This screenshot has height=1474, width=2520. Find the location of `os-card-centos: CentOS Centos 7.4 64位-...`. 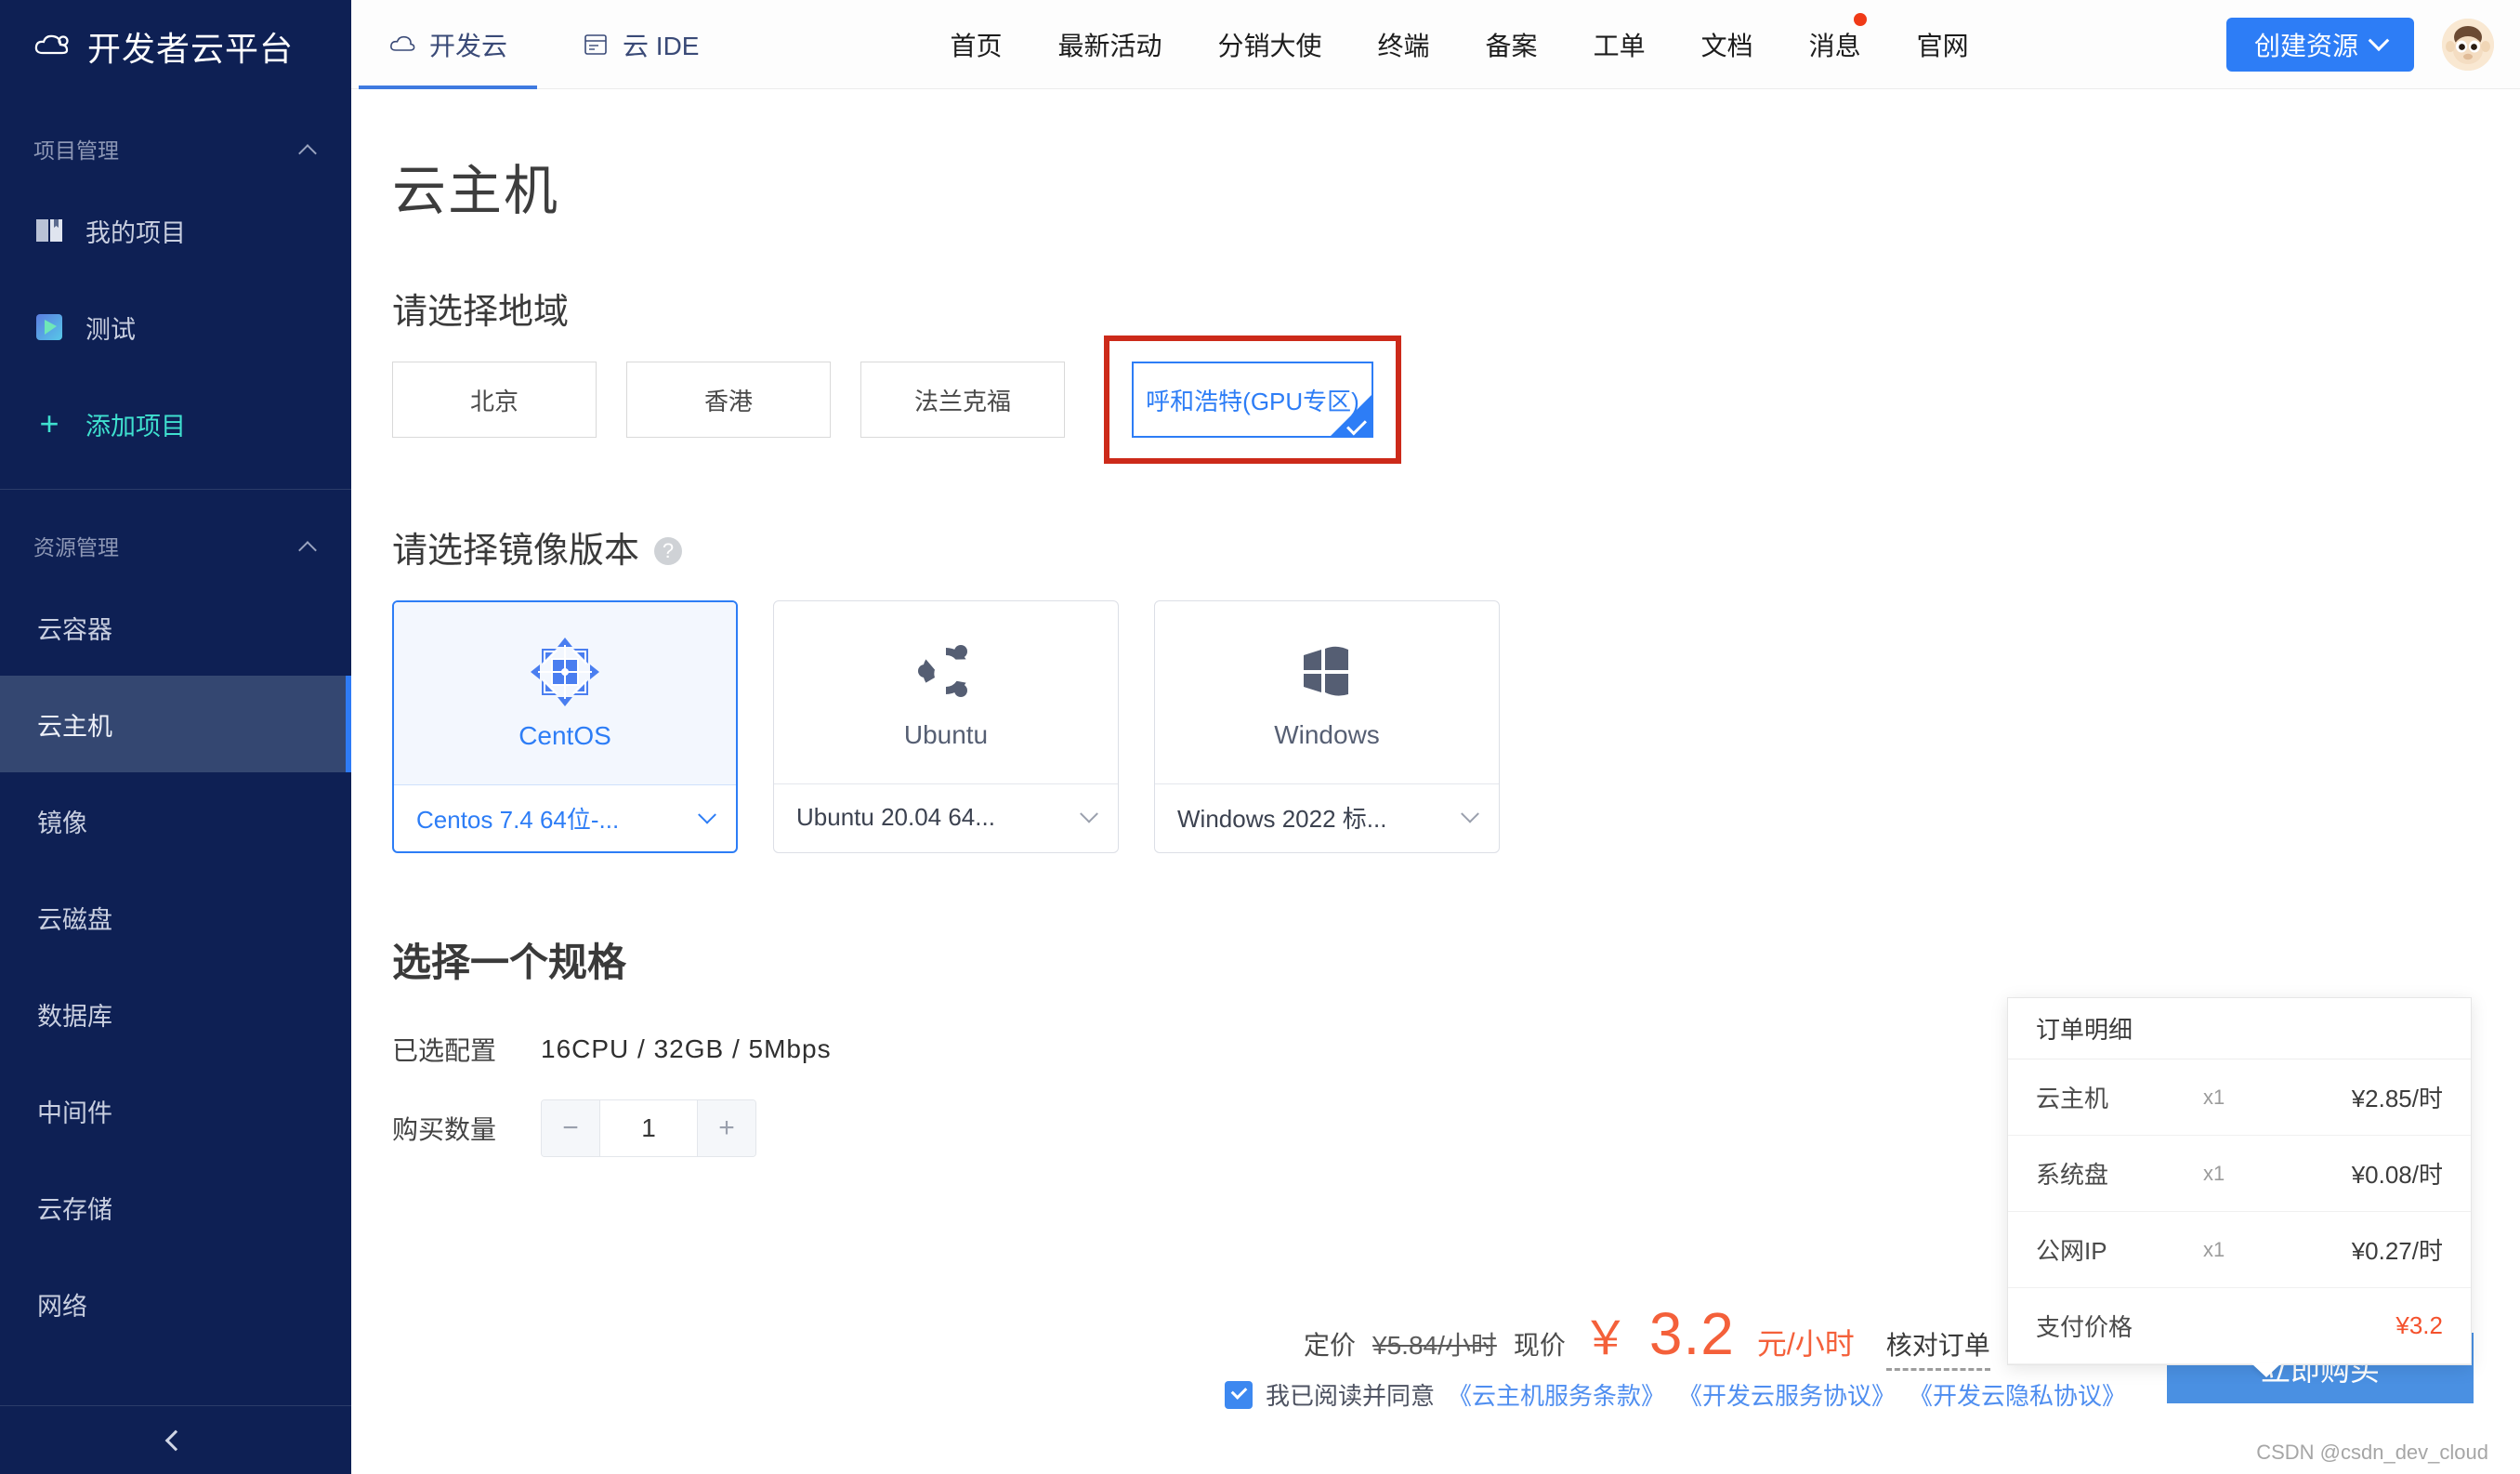

os-card-centos: CentOS Centos 7.4 64位-... is located at coordinates (565, 727).